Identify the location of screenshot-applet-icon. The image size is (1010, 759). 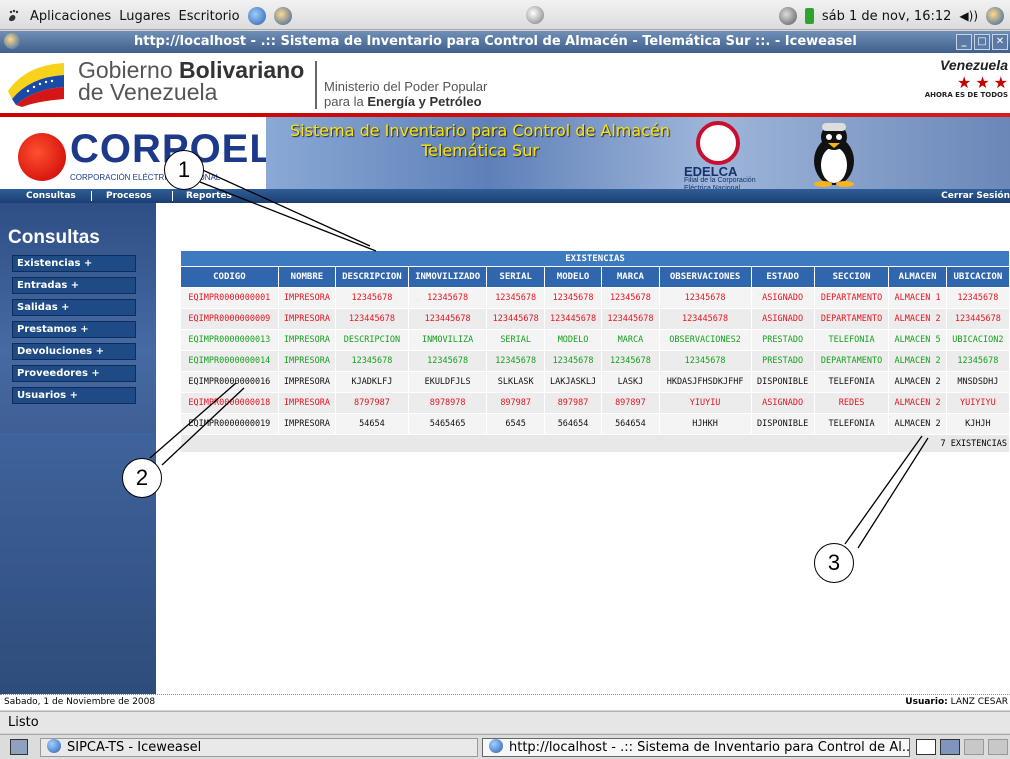
(535, 15).